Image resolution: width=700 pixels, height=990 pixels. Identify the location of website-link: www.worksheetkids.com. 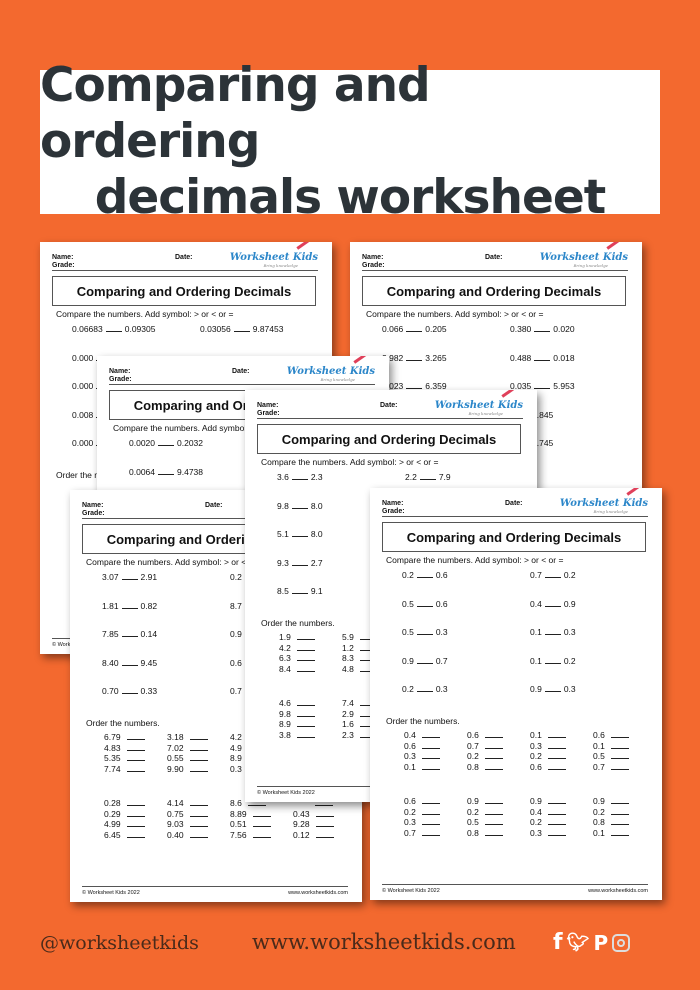
(384, 942).